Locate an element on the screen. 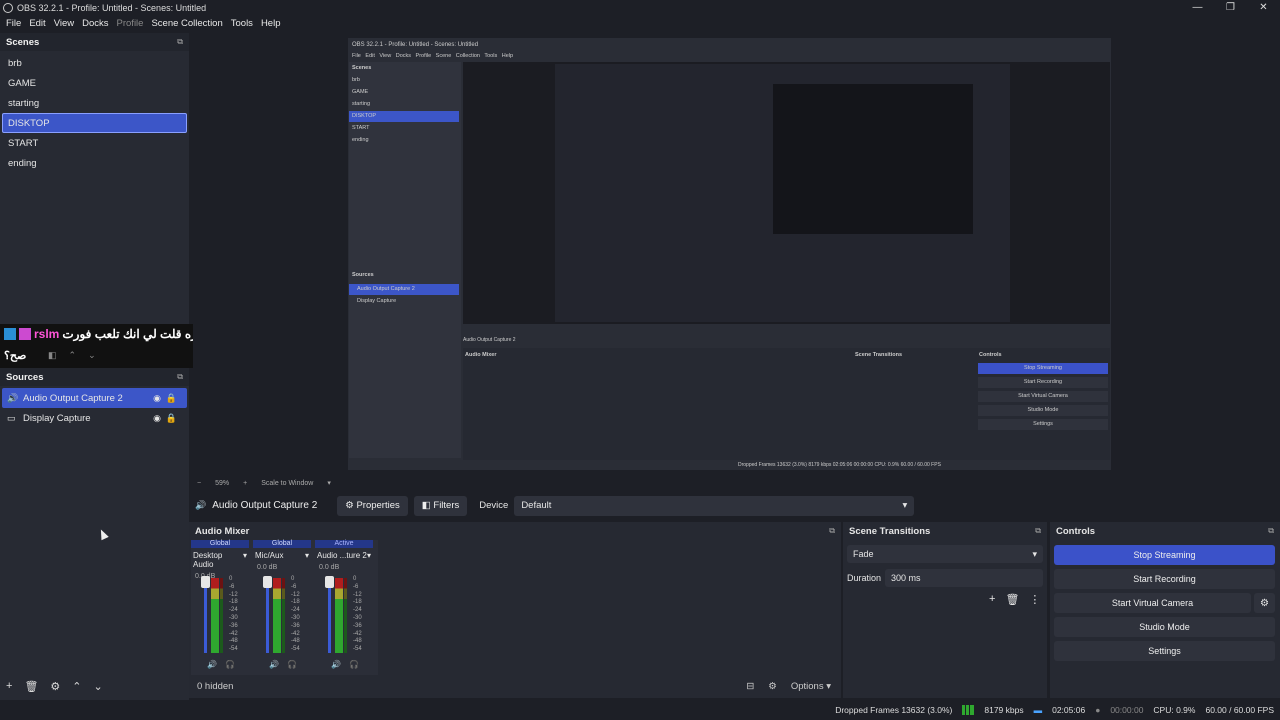 This screenshot has height=720, width=1280. scene-item-disktop: DISKTOP is located at coordinates (94, 123).